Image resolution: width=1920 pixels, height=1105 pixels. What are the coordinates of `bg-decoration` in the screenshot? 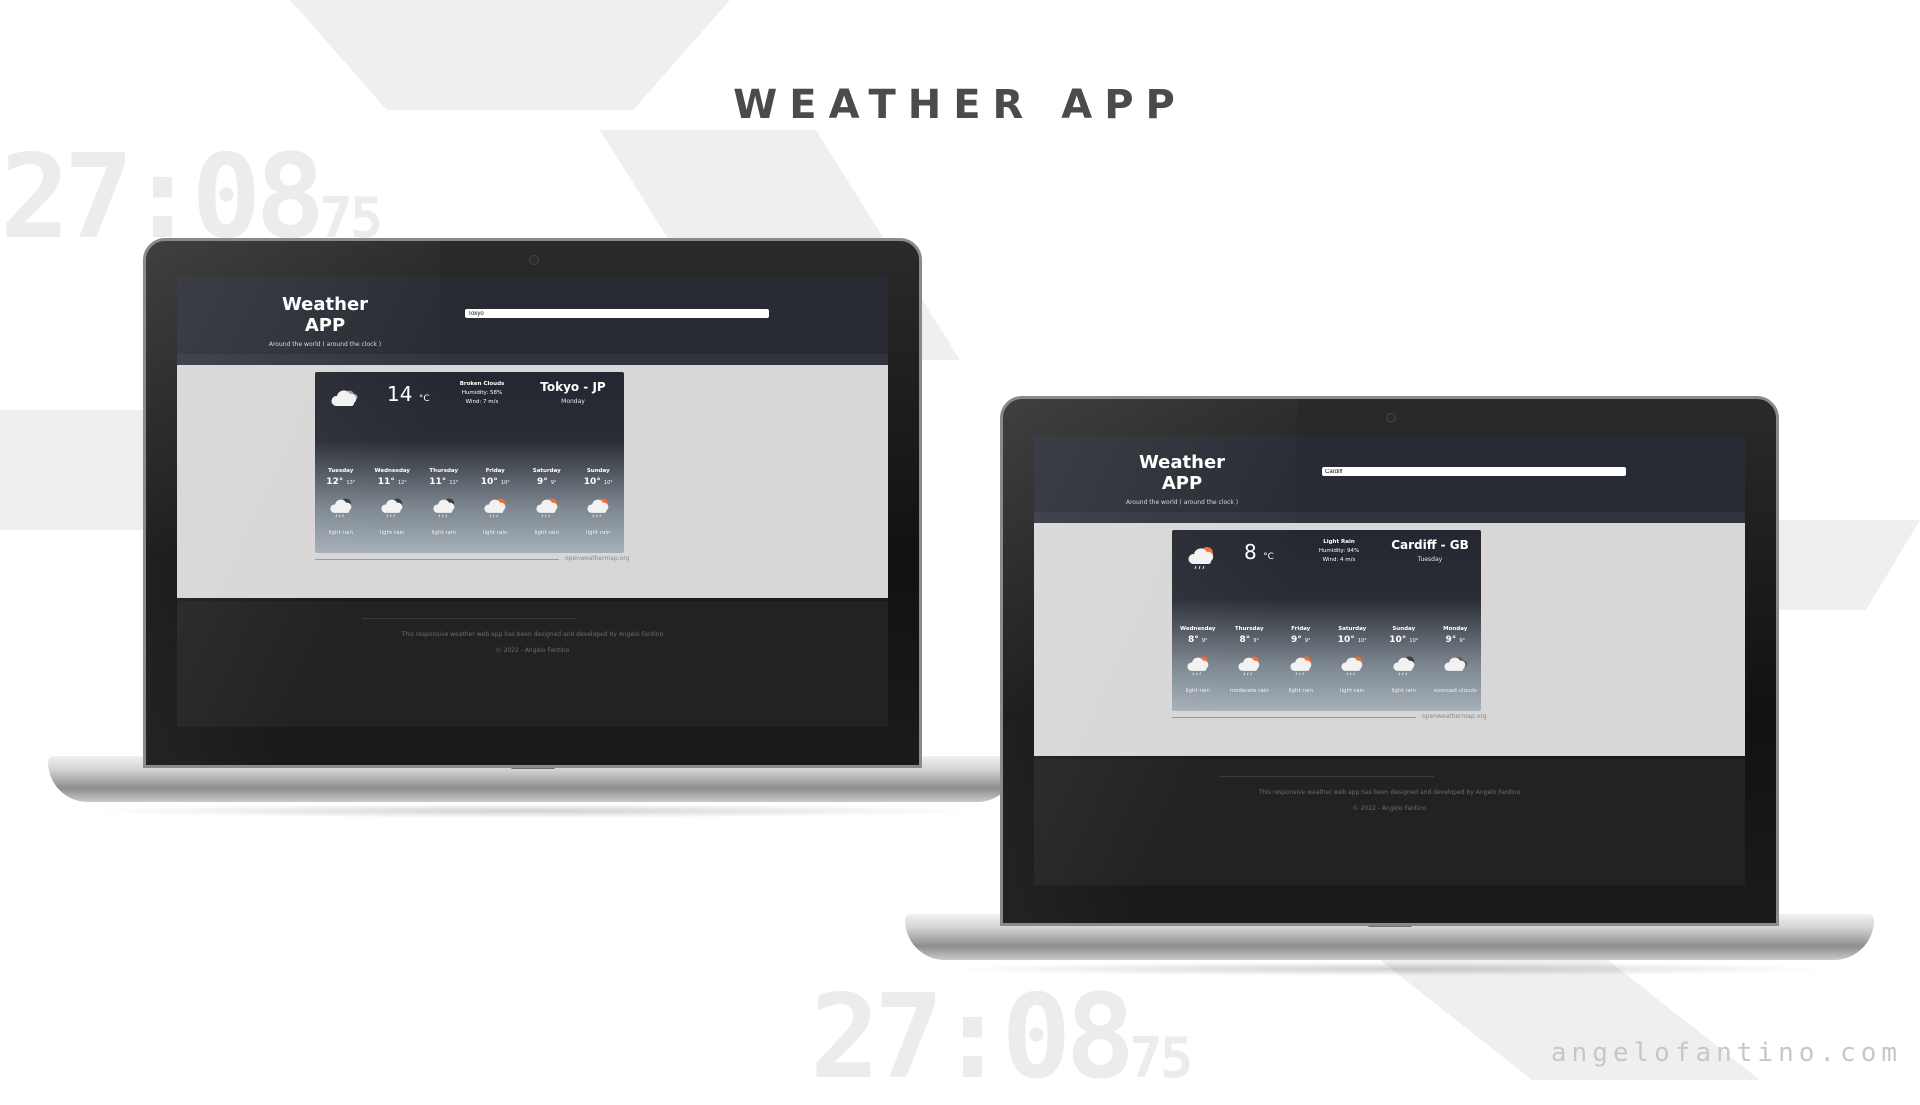 It's located at (75, 470).